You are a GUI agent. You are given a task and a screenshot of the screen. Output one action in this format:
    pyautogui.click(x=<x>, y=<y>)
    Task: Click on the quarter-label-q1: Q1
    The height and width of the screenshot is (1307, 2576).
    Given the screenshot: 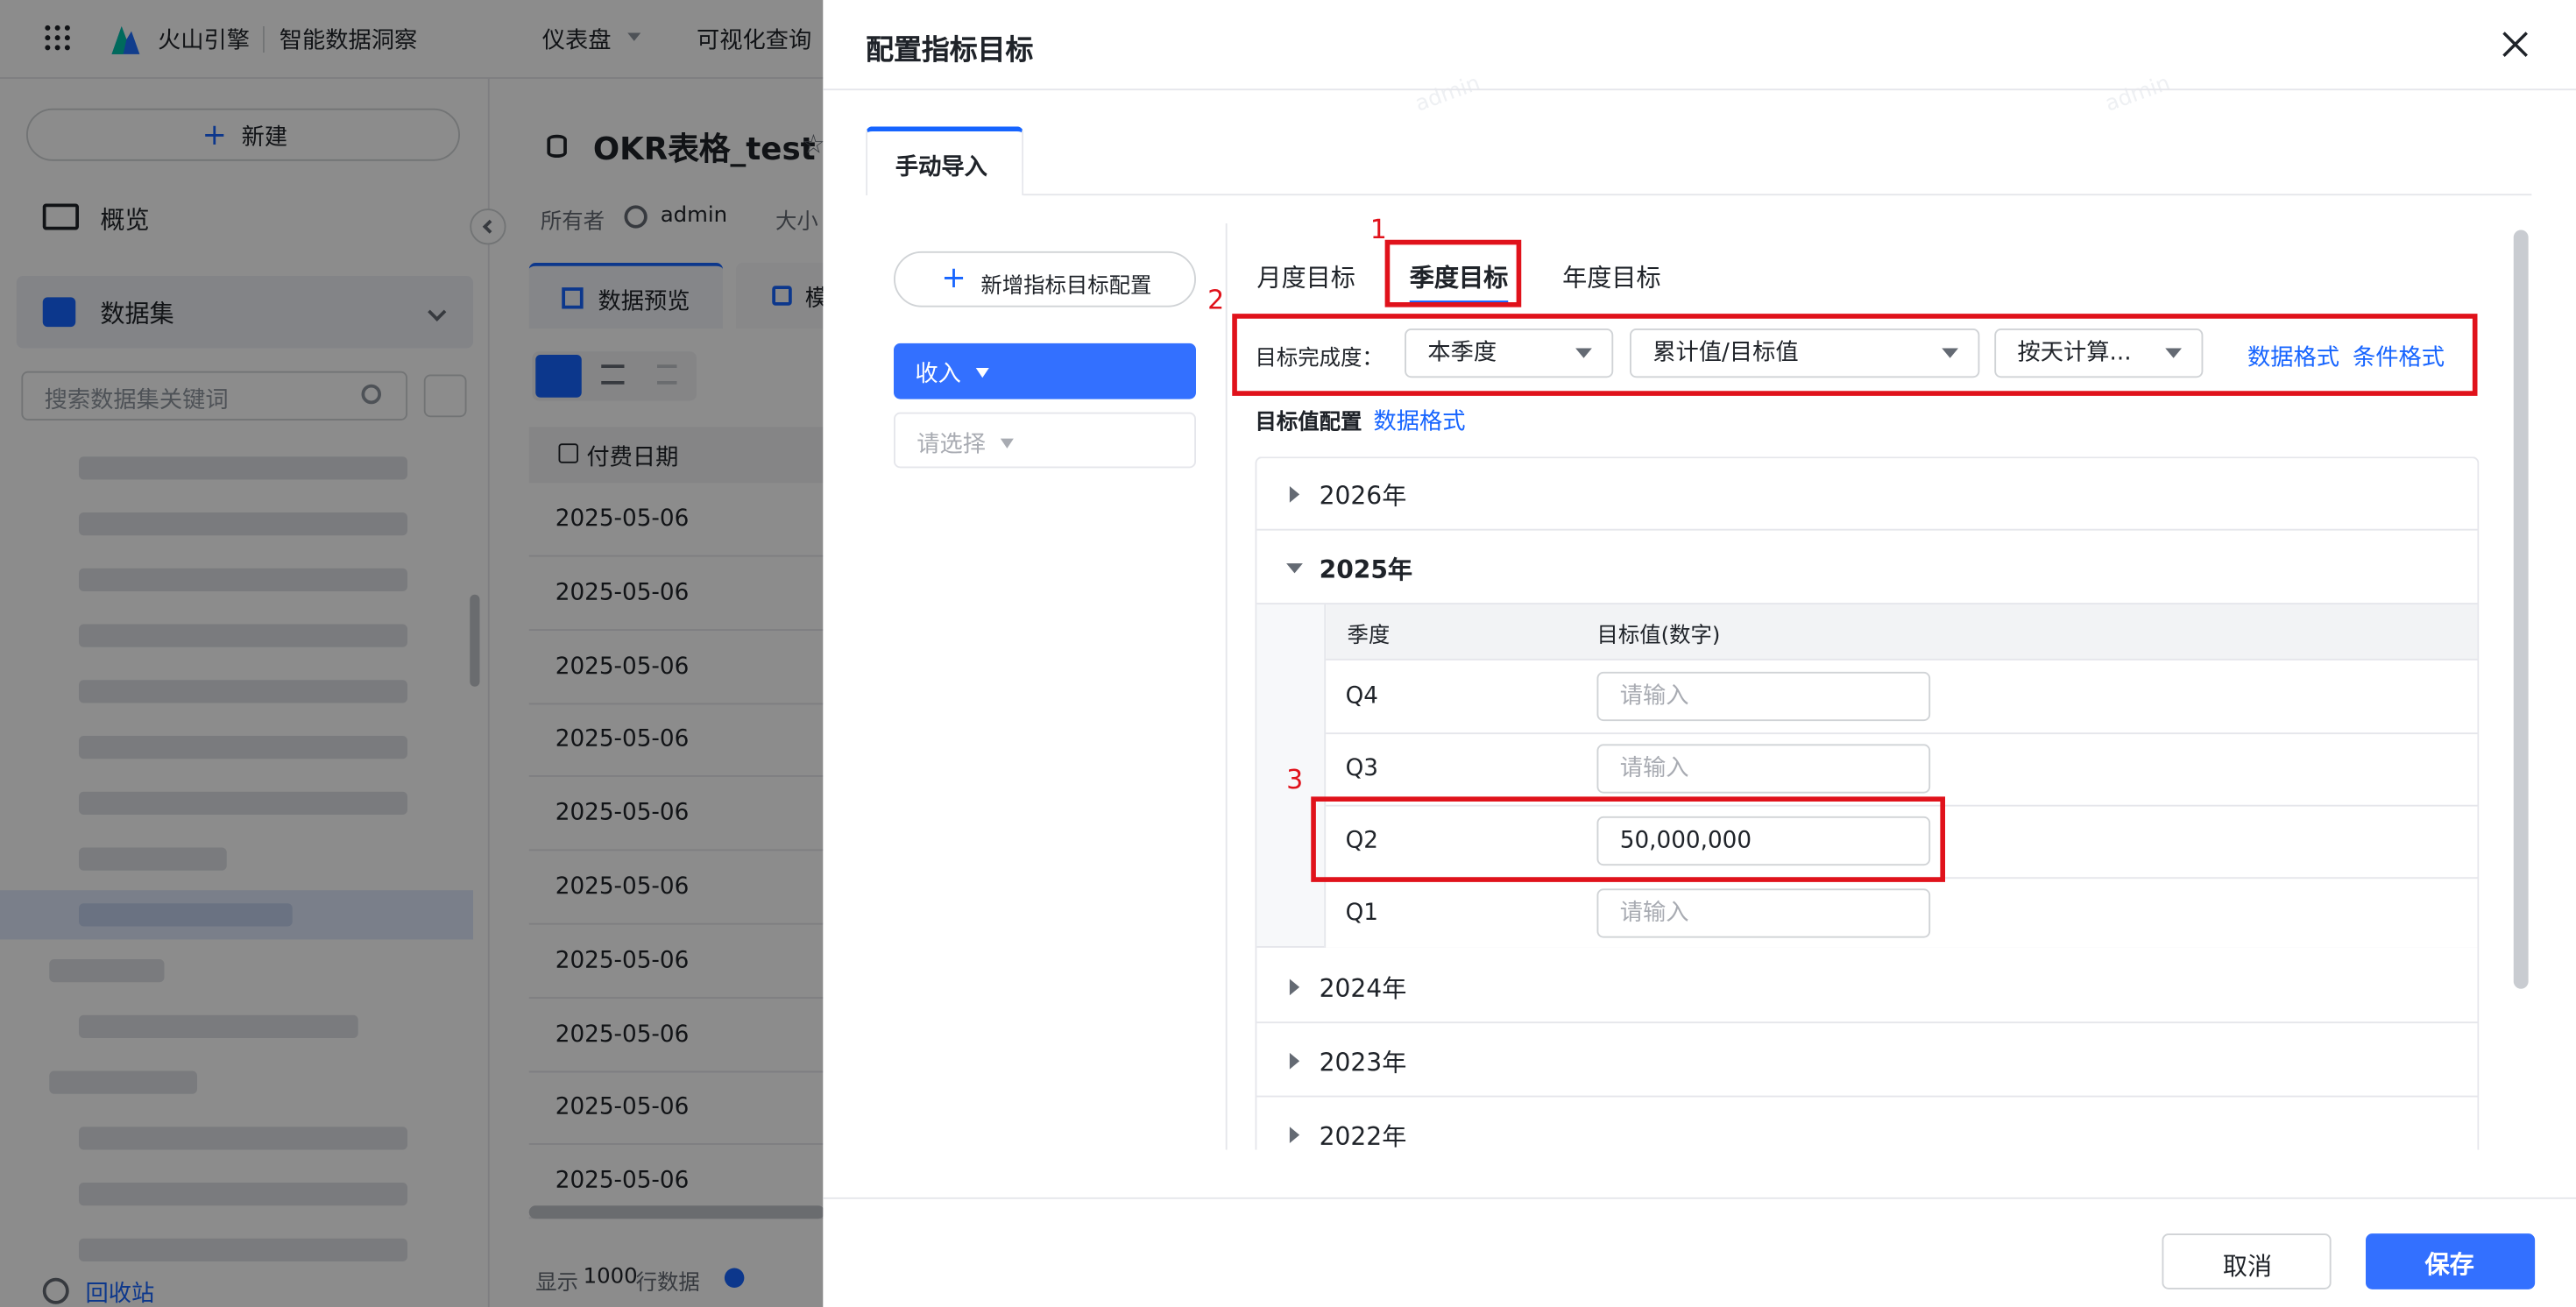 What is the action you would take?
    pyautogui.click(x=1362, y=913)
    